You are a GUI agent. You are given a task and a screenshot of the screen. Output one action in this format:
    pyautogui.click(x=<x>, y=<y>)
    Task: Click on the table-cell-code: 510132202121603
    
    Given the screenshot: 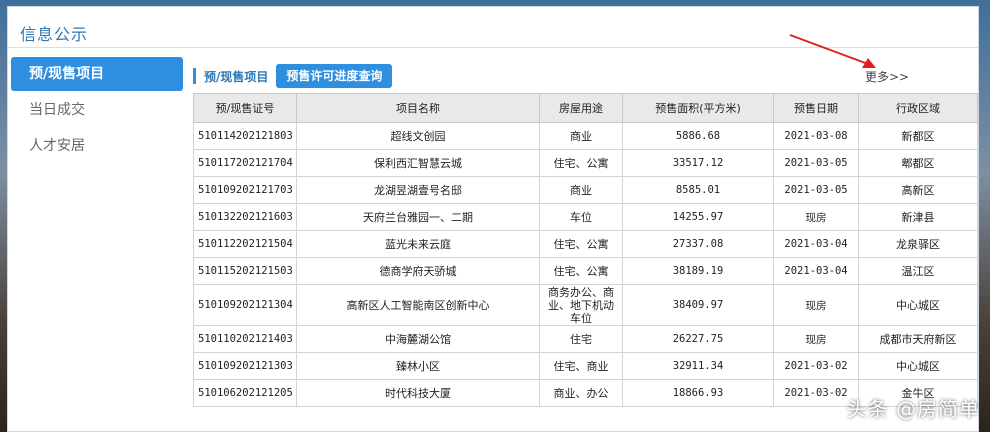 What is the action you would take?
    pyautogui.click(x=245, y=217)
    